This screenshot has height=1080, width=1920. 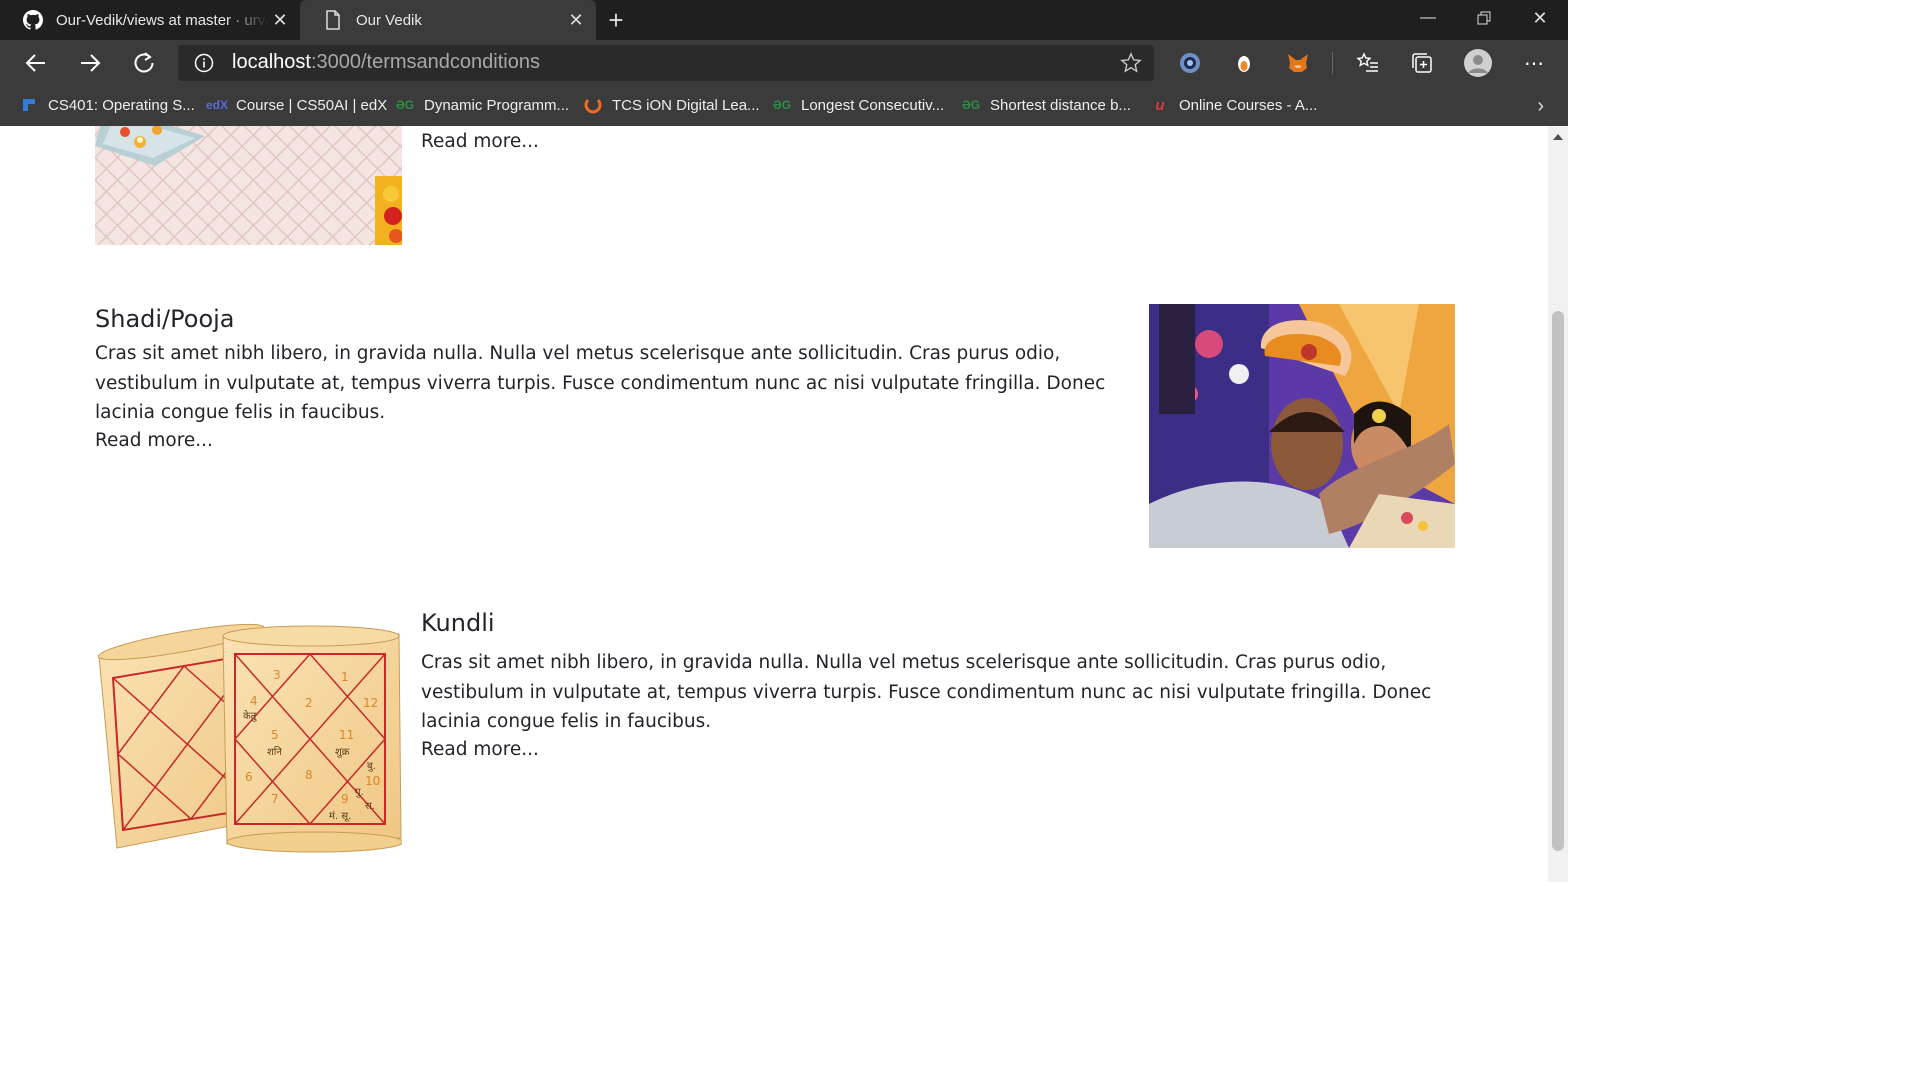 I want to click on kundli-number: 1, so click(x=345, y=677).